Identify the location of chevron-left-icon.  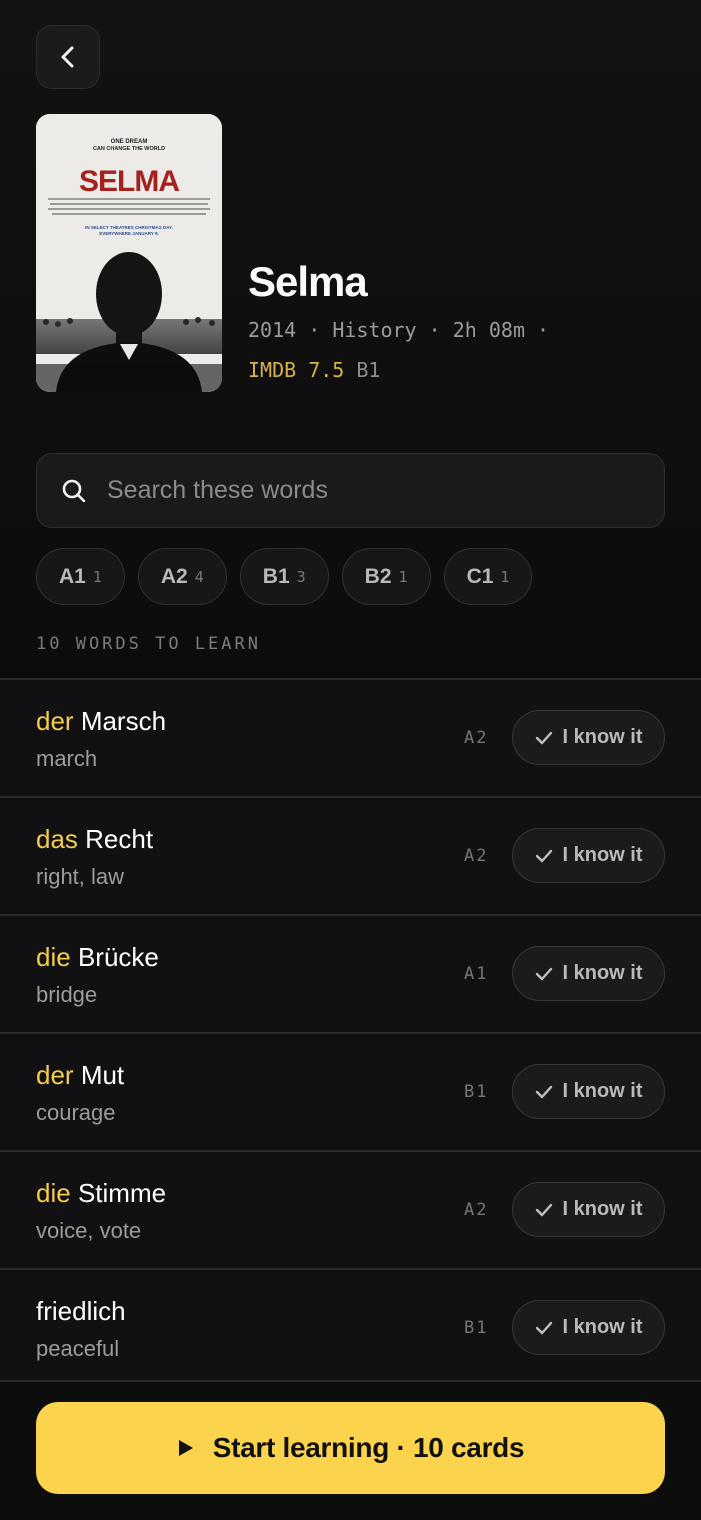
(67, 57).